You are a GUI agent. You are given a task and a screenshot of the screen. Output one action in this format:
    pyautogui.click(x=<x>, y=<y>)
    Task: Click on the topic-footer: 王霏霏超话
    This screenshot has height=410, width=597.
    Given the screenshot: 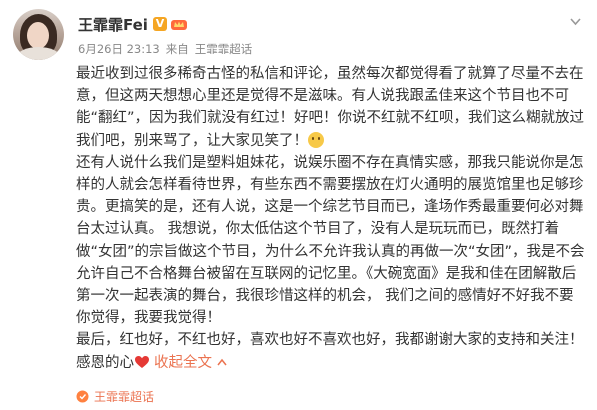 What is the action you would take?
    pyautogui.click(x=115, y=396)
    